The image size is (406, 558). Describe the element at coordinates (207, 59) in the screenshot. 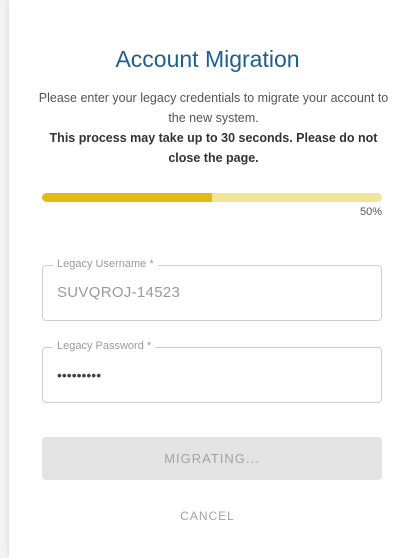

I see `dialog-title: Account Migration` at that location.